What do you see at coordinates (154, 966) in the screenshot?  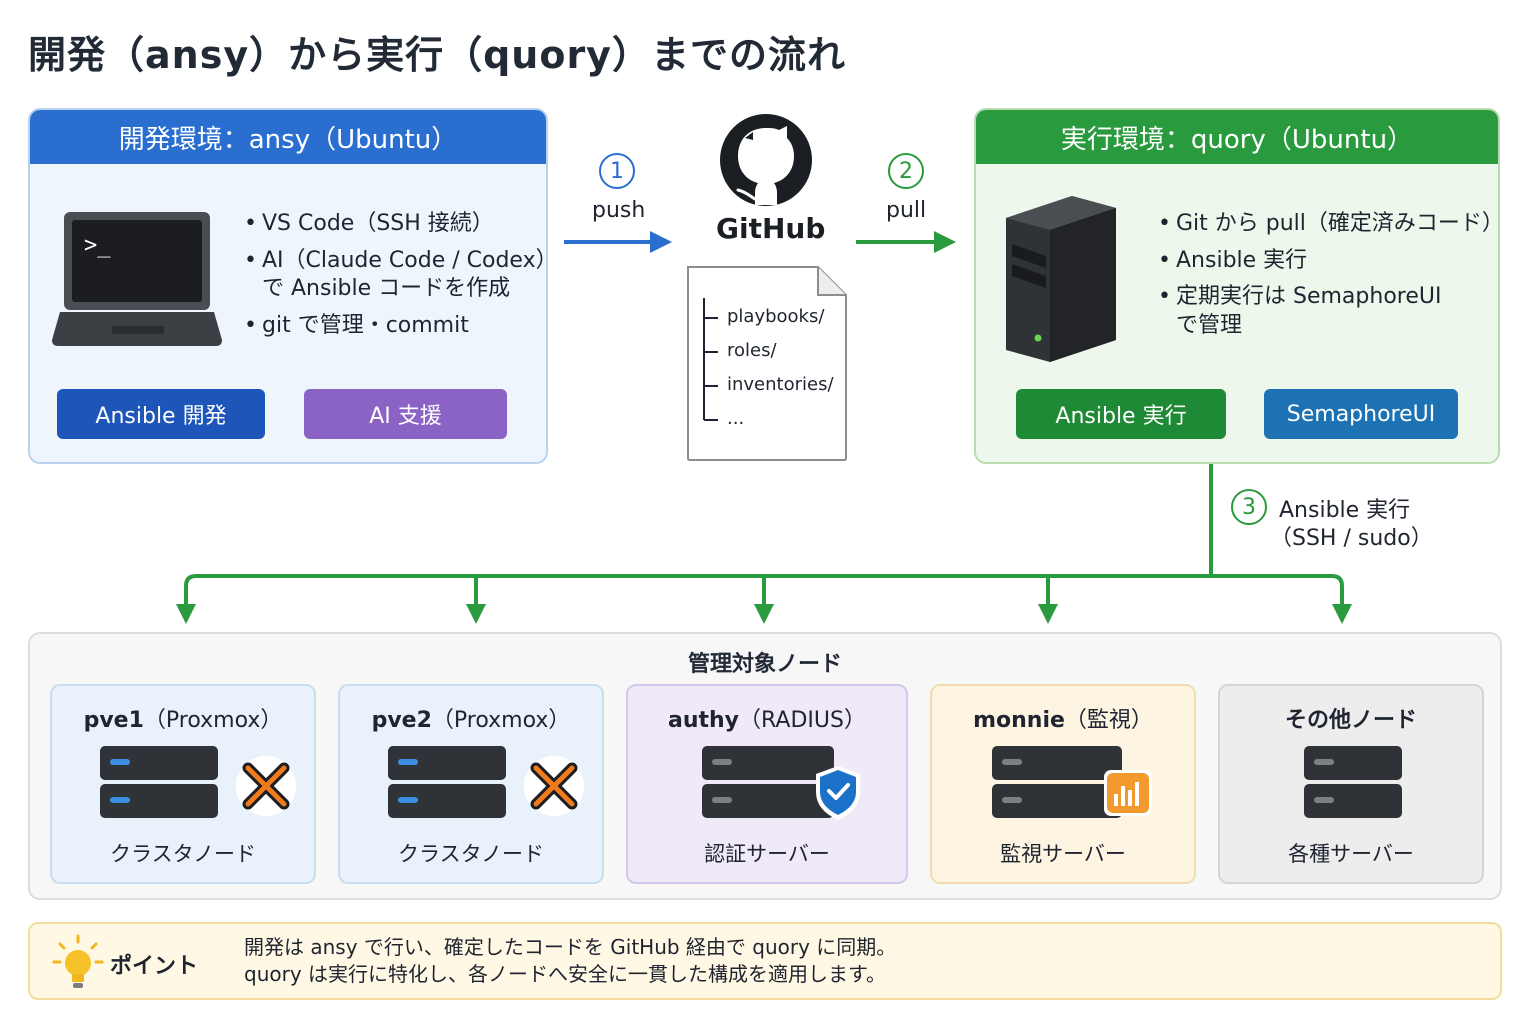 I see `point-label: ポイント` at bounding box center [154, 966].